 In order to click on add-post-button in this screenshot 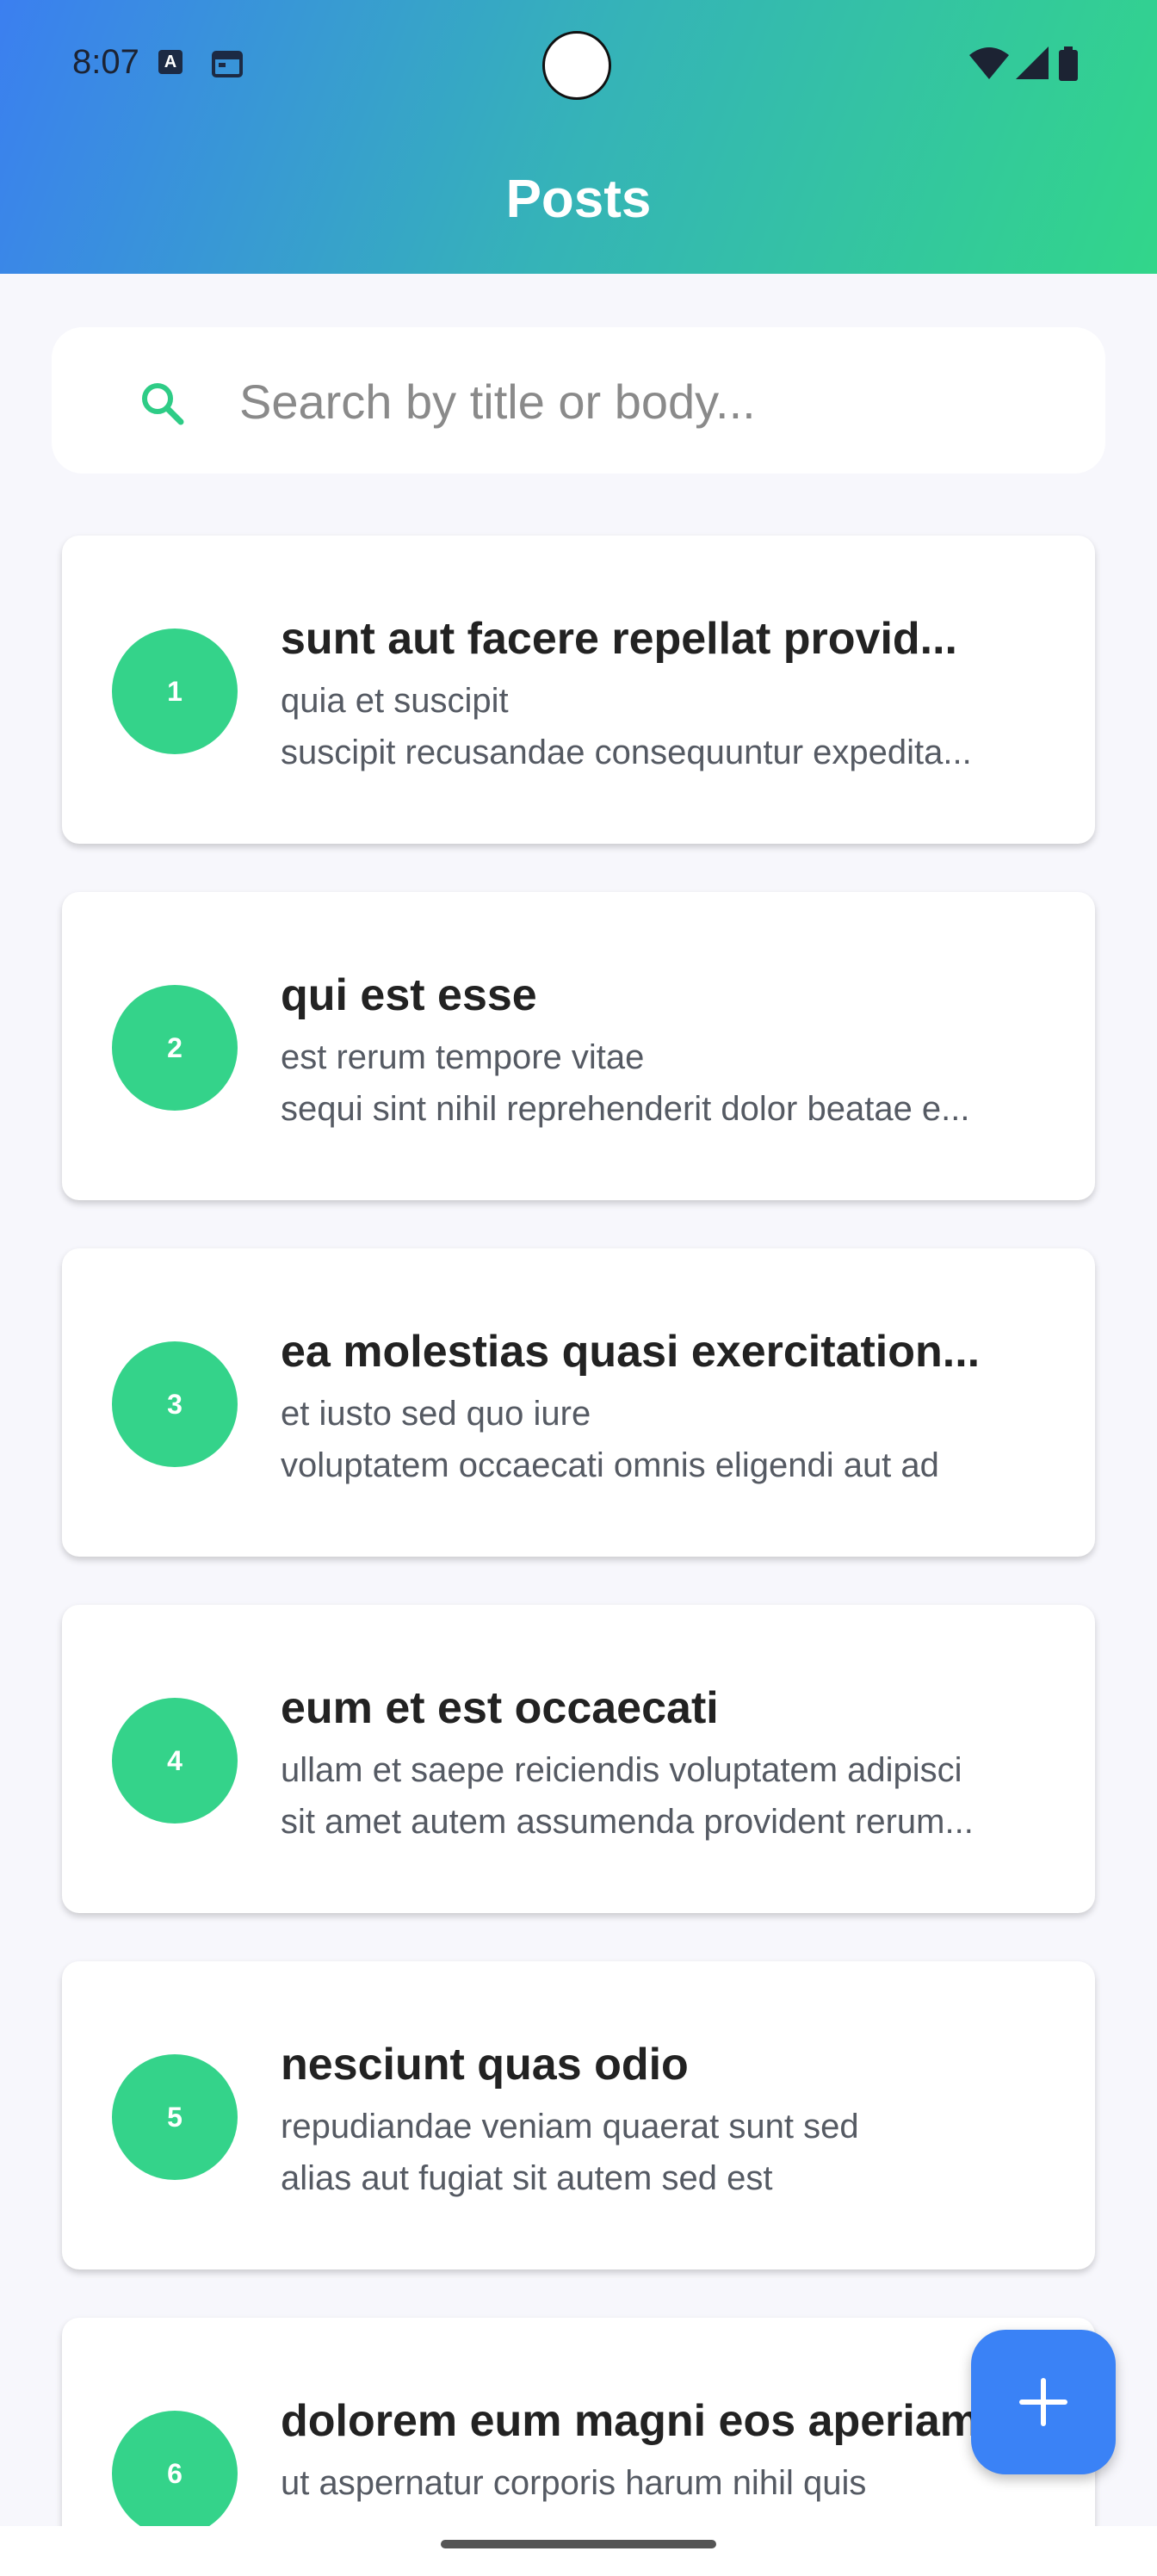, I will do `click(1044, 2402)`.